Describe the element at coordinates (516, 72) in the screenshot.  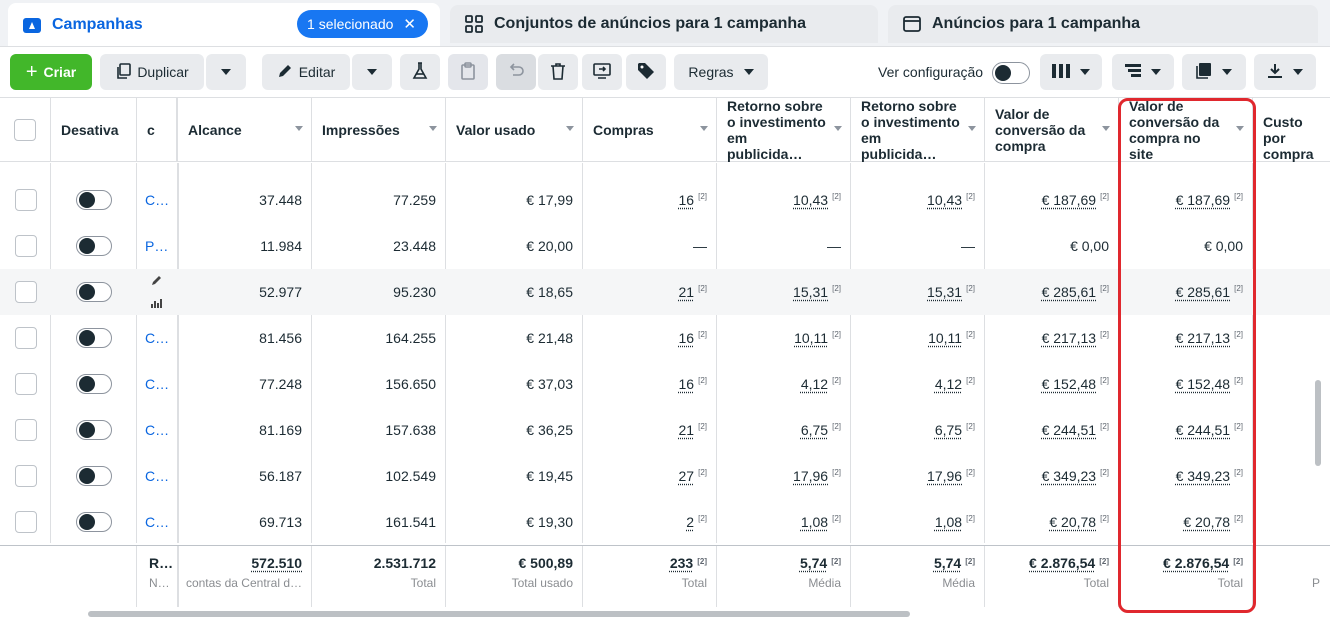
I see `undo-button` at that location.